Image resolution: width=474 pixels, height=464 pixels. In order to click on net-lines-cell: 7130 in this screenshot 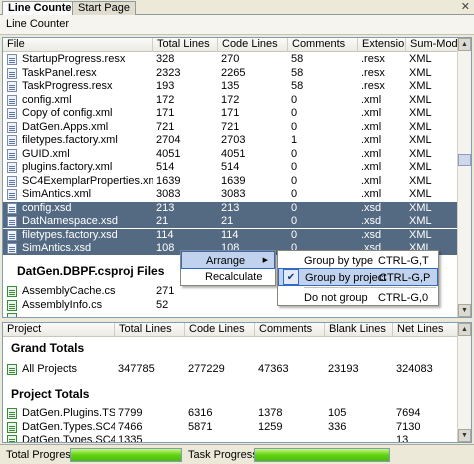, I will do `click(408, 426)`.